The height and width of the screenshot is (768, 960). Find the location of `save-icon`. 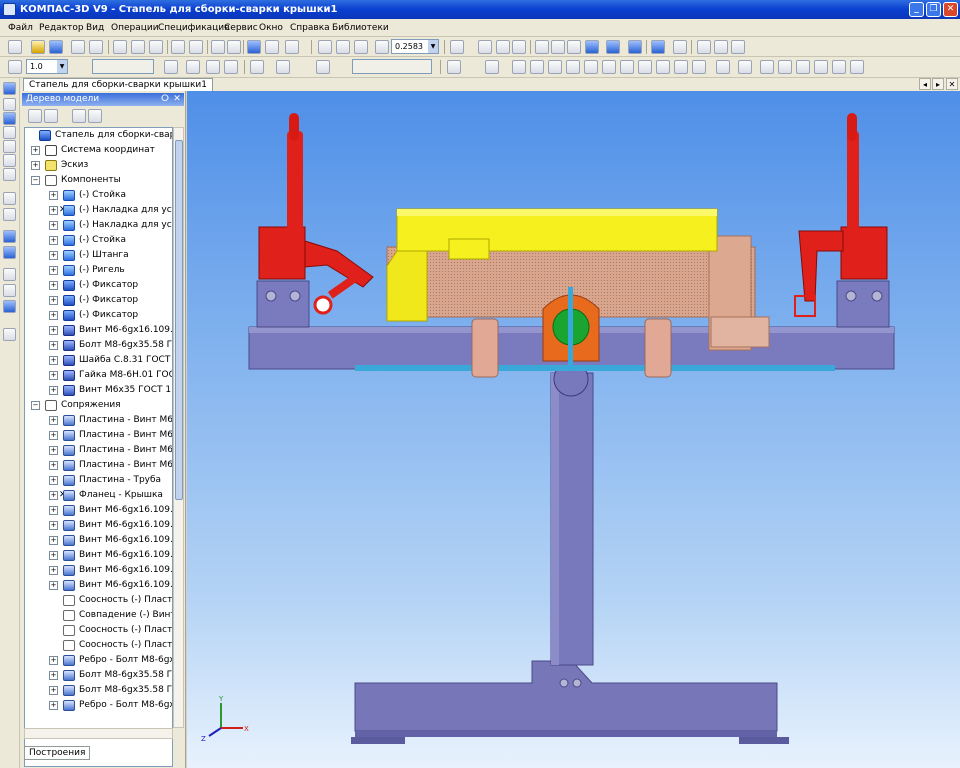

save-icon is located at coordinates (56, 47).